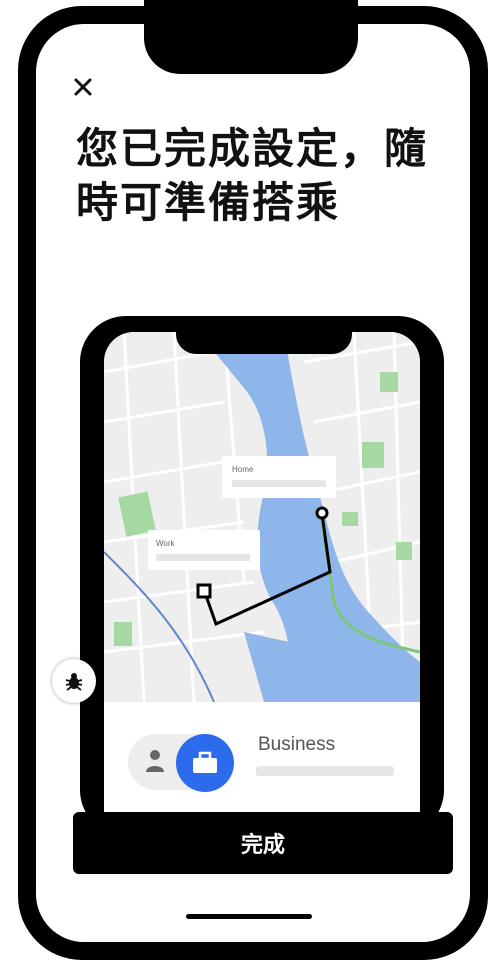  What do you see at coordinates (208, 202) in the screenshot?
I see `title-line-2: 時可準備搭乘` at bounding box center [208, 202].